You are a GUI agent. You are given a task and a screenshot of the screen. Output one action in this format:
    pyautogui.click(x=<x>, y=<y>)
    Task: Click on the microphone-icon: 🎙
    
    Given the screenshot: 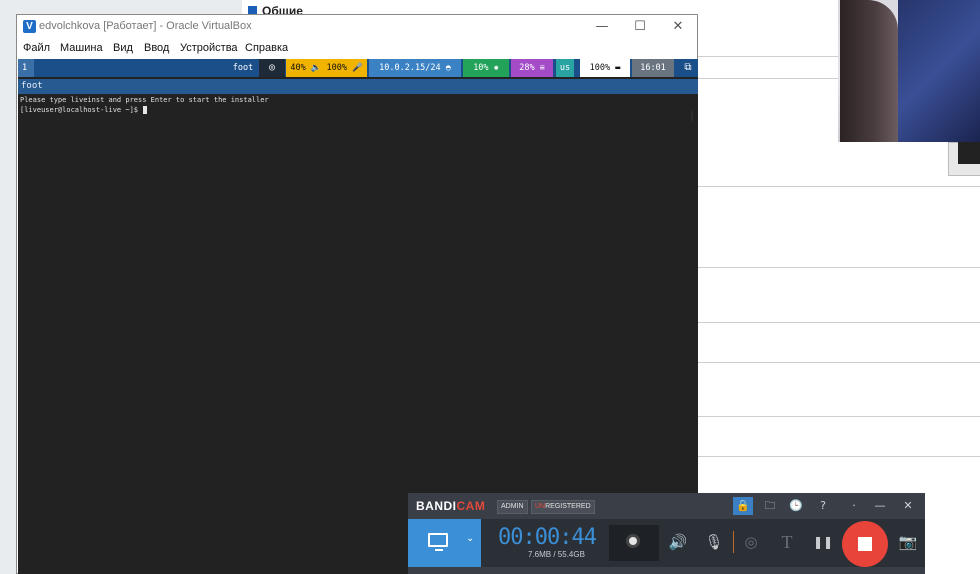 What is the action you would take?
    pyautogui.click(x=714, y=542)
    